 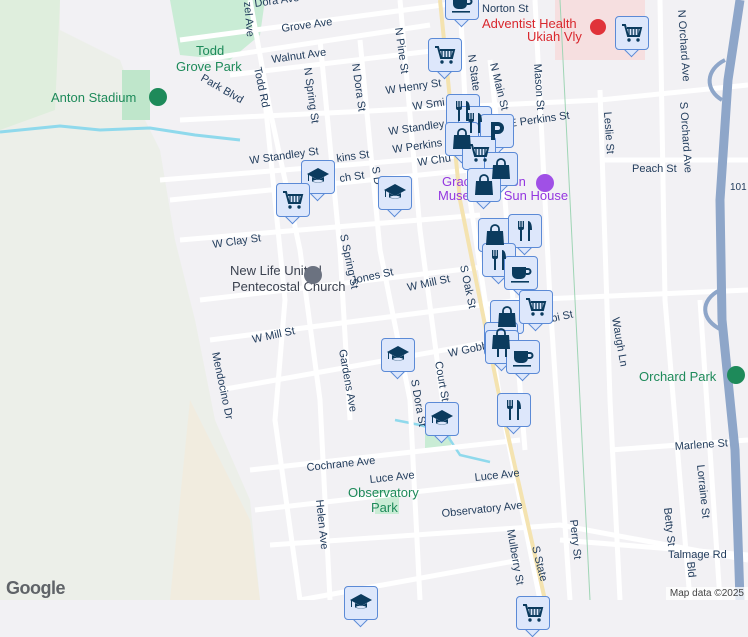 I want to click on park-label: Park, so click(x=384, y=507).